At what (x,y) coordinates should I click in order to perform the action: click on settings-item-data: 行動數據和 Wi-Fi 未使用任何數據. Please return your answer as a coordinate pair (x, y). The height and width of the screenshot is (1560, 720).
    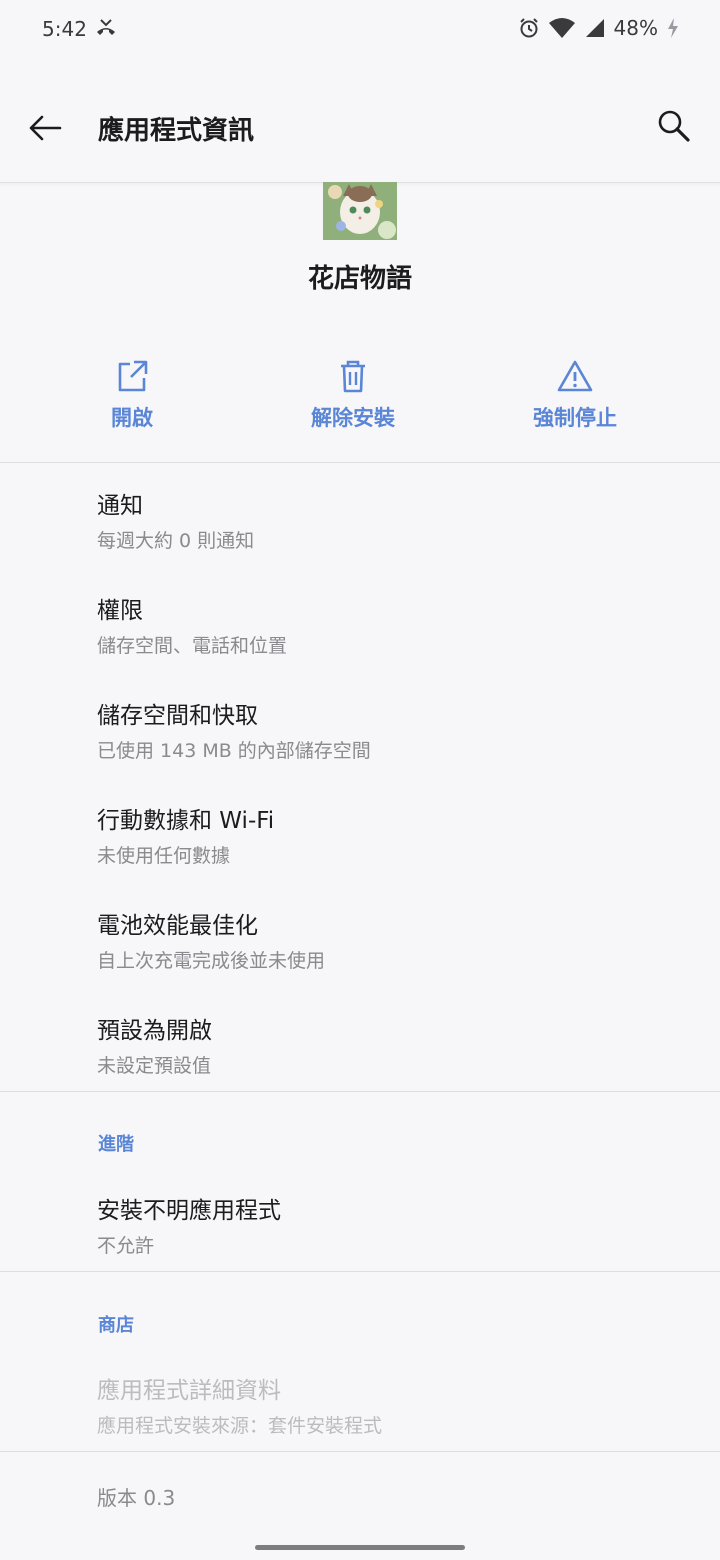
    Looking at the image, I should click on (397, 834).